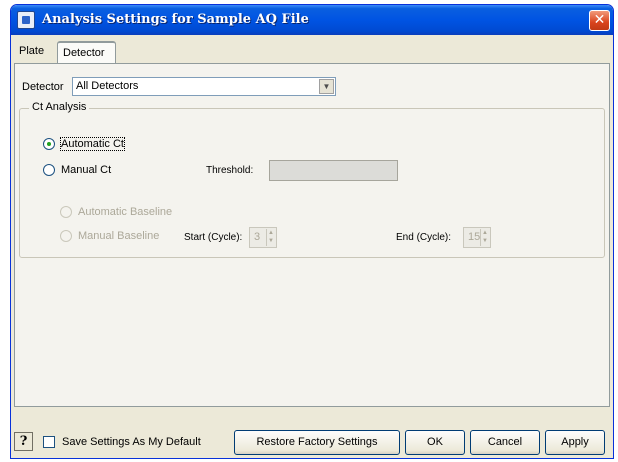  What do you see at coordinates (312, 20) in the screenshot?
I see `title-bar: Analysis Settings for Sample AQ File ✕` at bounding box center [312, 20].